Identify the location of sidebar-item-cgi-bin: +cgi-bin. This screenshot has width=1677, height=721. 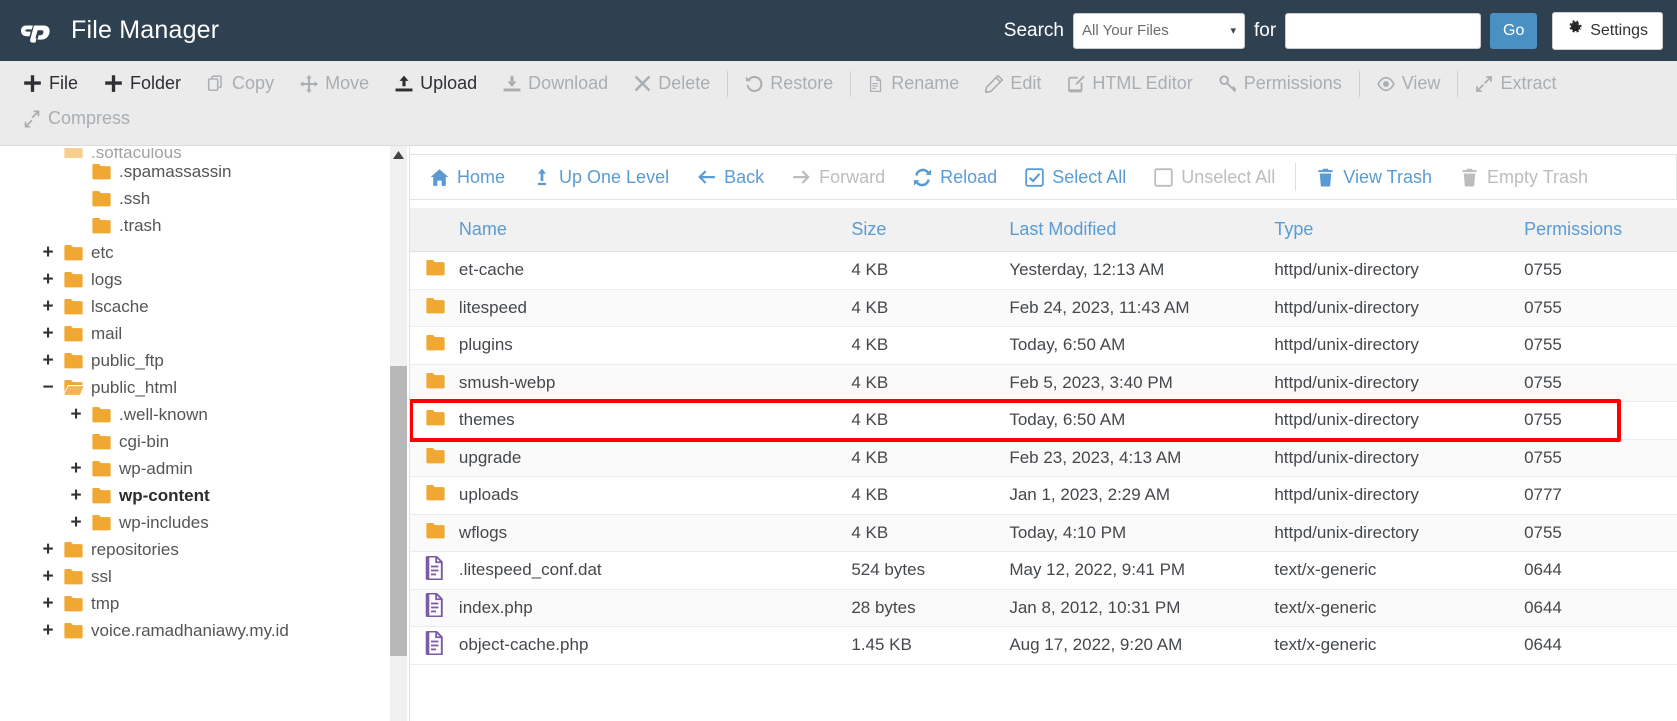
(191, 441).